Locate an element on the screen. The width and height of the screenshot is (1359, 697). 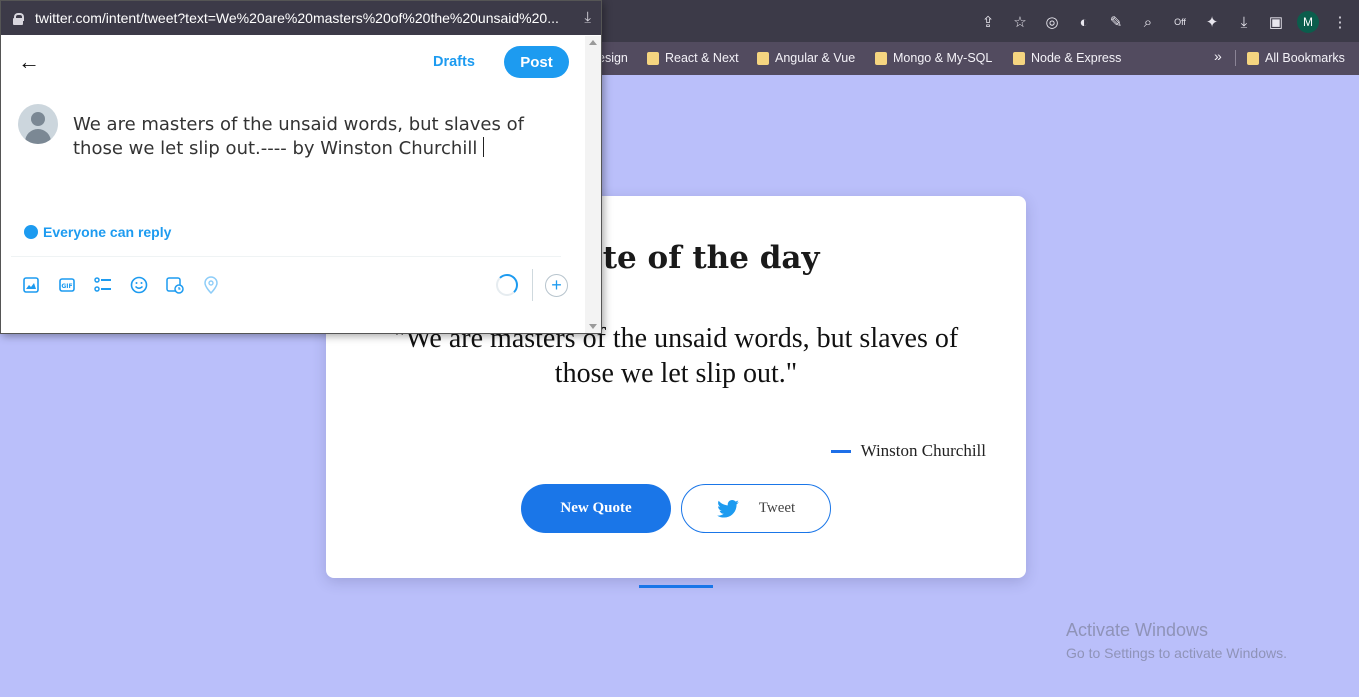
compose-divider is located at coordinates (286, 256).